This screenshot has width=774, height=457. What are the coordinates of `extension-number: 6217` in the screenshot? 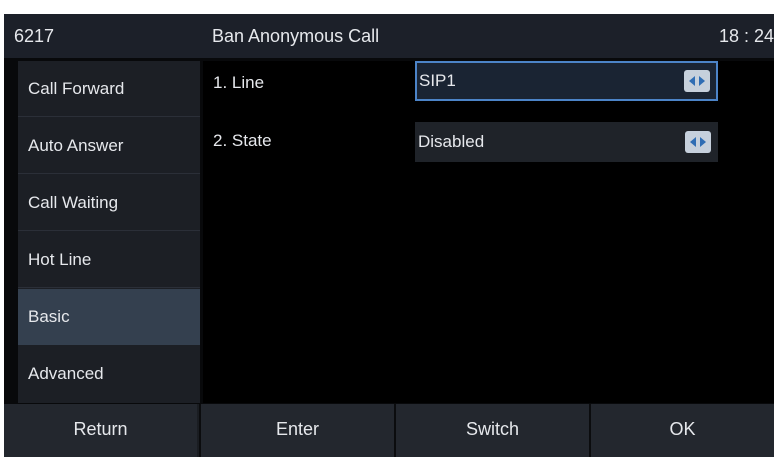 It's located at (34, 36).